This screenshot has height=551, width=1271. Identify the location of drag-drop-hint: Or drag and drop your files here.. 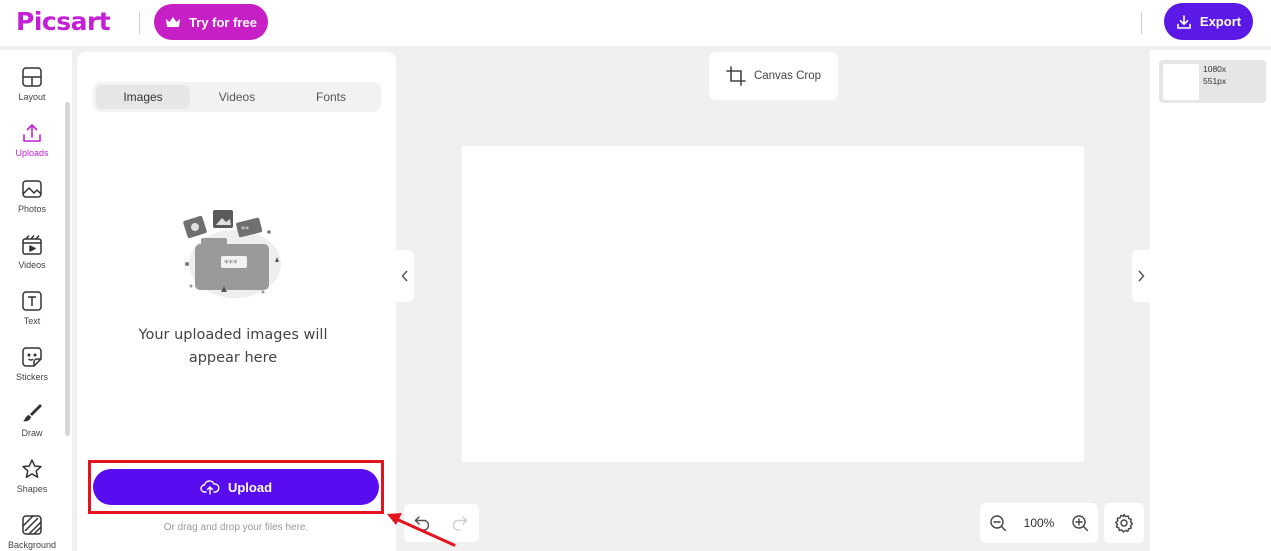
(236, 527).